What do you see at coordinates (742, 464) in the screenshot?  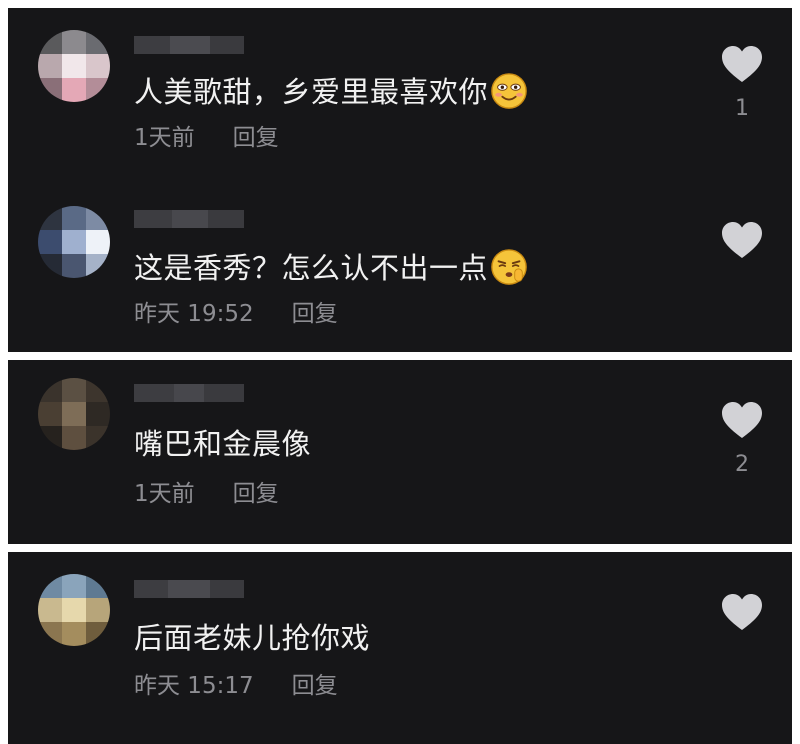 I see `like-count: 2` at bounding box center [742, 464].